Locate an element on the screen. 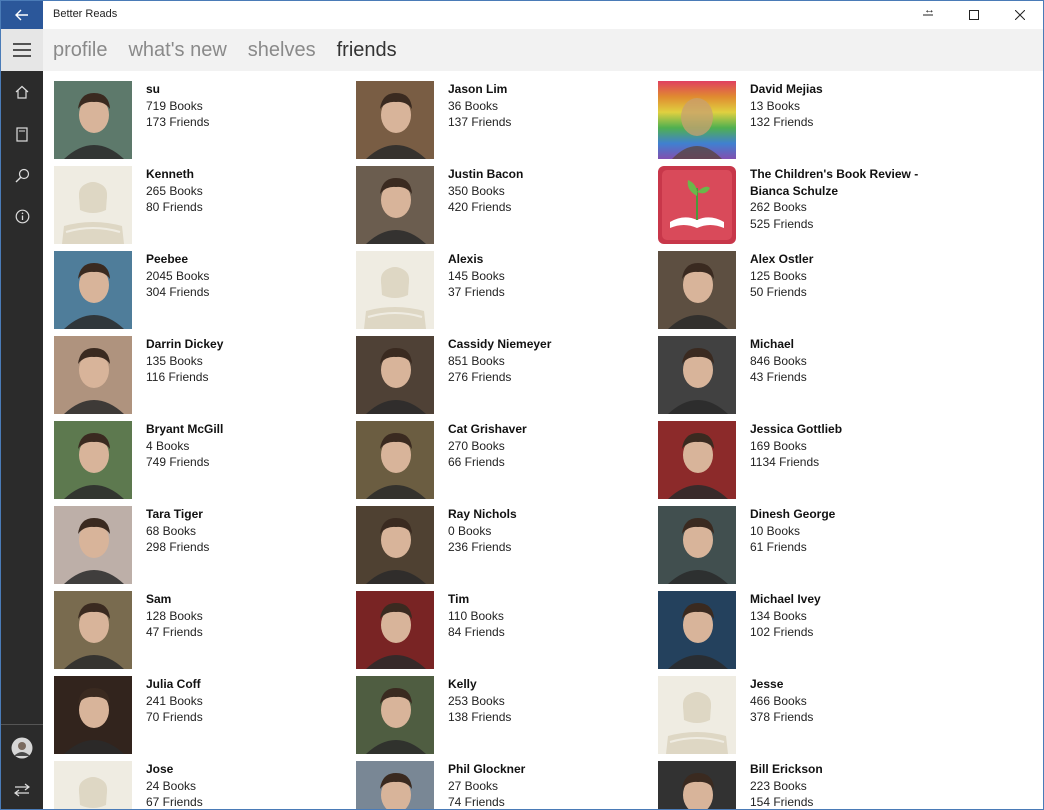 The width and height of the screenshot is (1044, 810). back-button is located at coordinates (22, 15).